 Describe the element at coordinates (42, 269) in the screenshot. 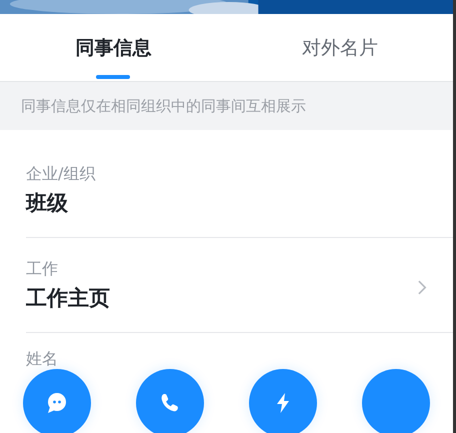

I see `field-label: 工作` at that location.